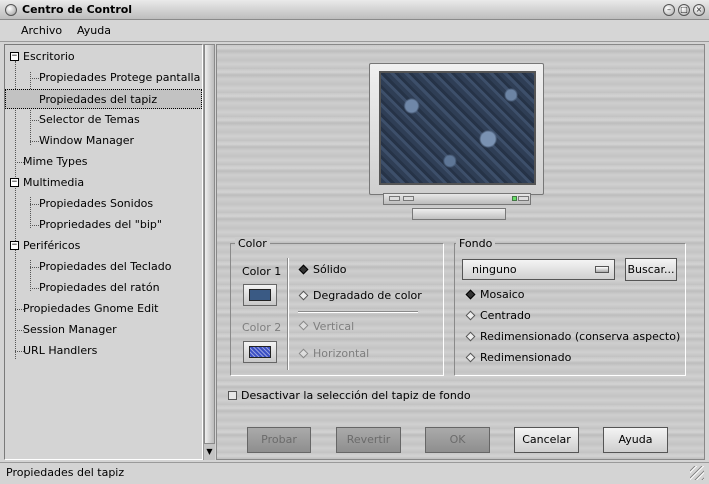  Describe the element at coordinates (65, 472) in the screenshot. I see `status-text: Propiedades del tapiz` at that location.